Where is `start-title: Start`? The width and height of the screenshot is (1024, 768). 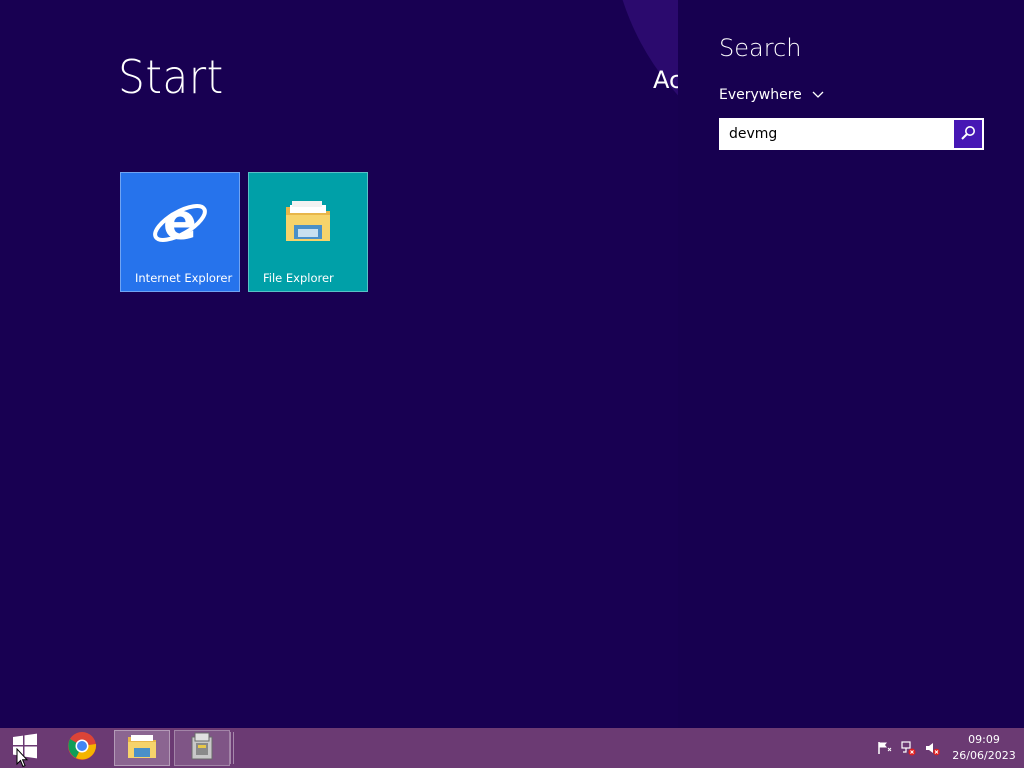 start-title: Start is located at coordinates (171, 77).